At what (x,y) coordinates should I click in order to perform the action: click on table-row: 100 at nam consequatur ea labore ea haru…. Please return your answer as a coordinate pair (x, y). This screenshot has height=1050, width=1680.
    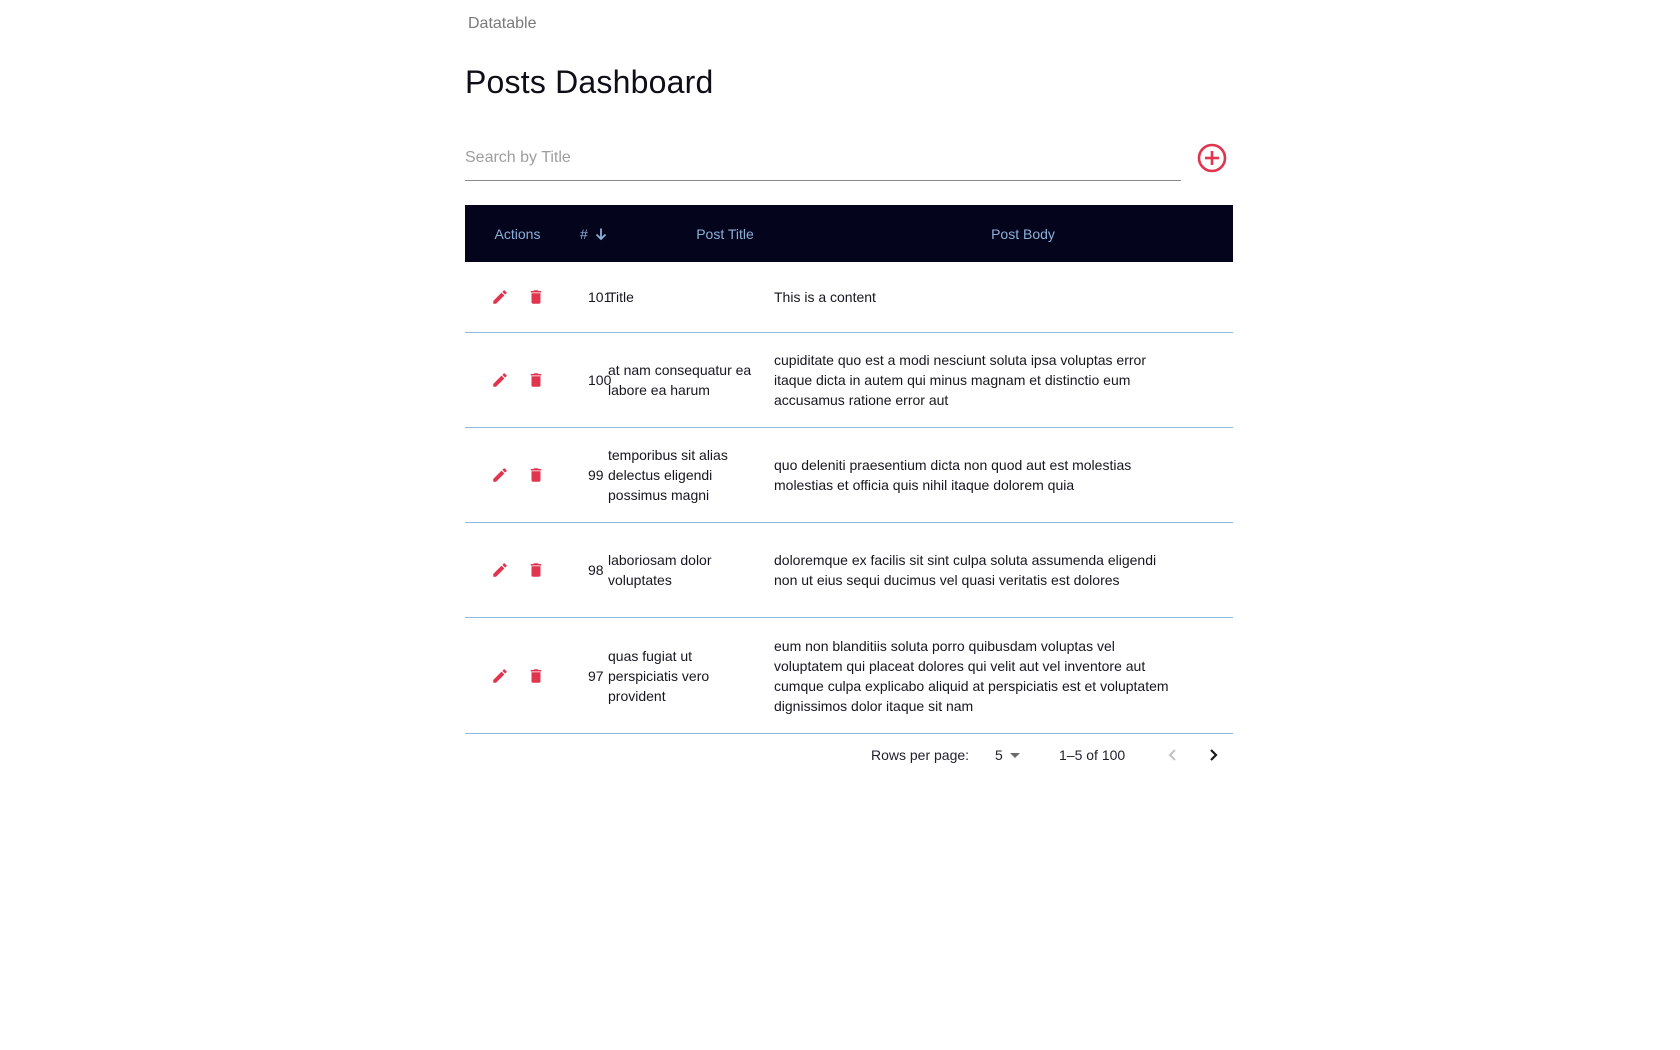
    Looking at the image, I should click on (849, 380).